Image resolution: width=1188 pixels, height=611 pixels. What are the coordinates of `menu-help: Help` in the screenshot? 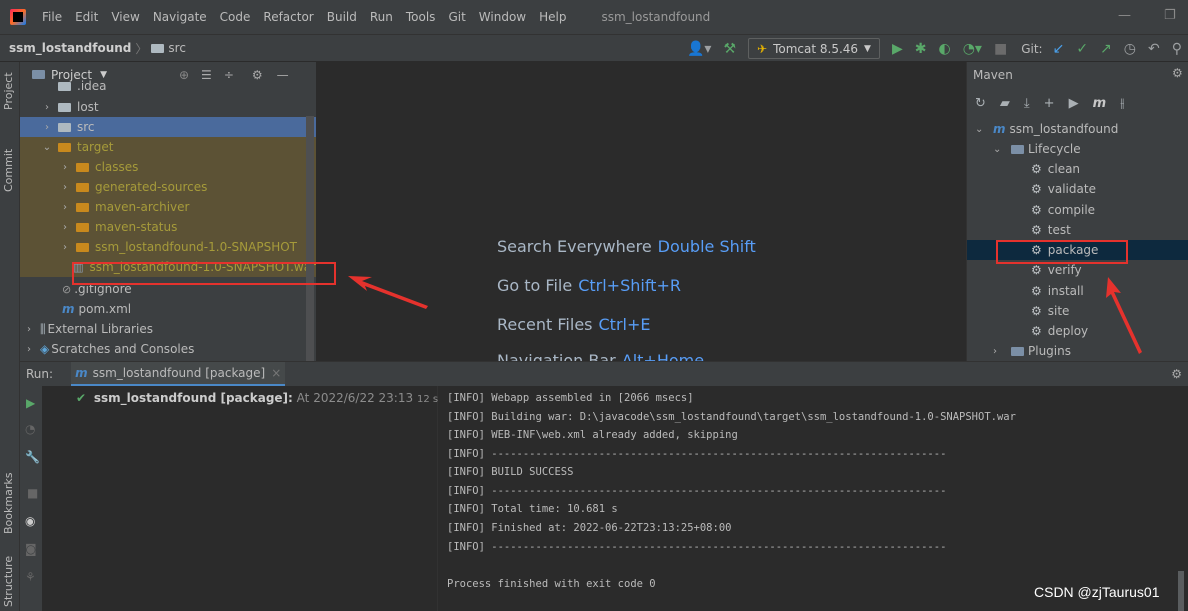 It's located at (552, 17).